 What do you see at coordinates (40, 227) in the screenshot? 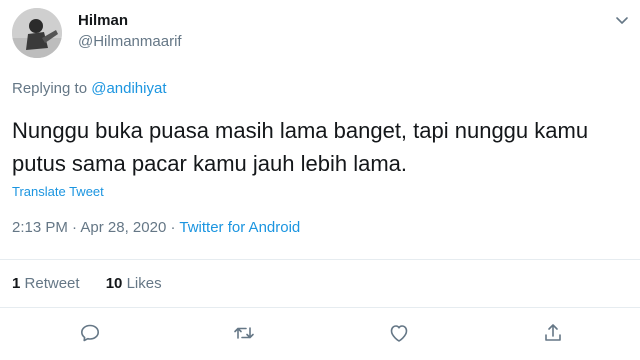
I see `tweet-time: 2:13 PM` at bounding box center [40, 227].